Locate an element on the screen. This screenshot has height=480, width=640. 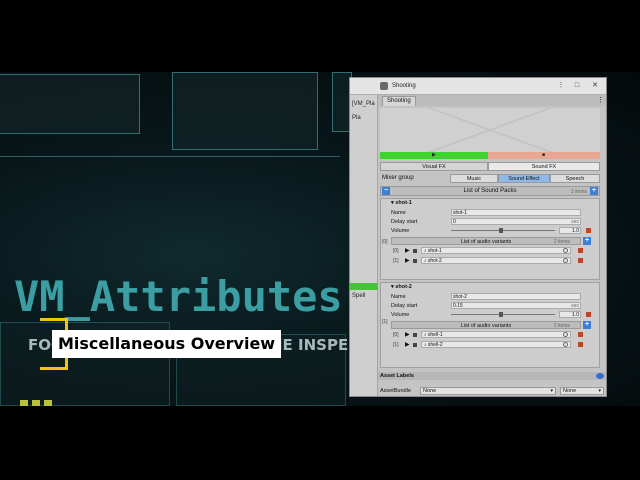
audio-clip-field: ♪ shell-1 is located at coordinates (496, 334).